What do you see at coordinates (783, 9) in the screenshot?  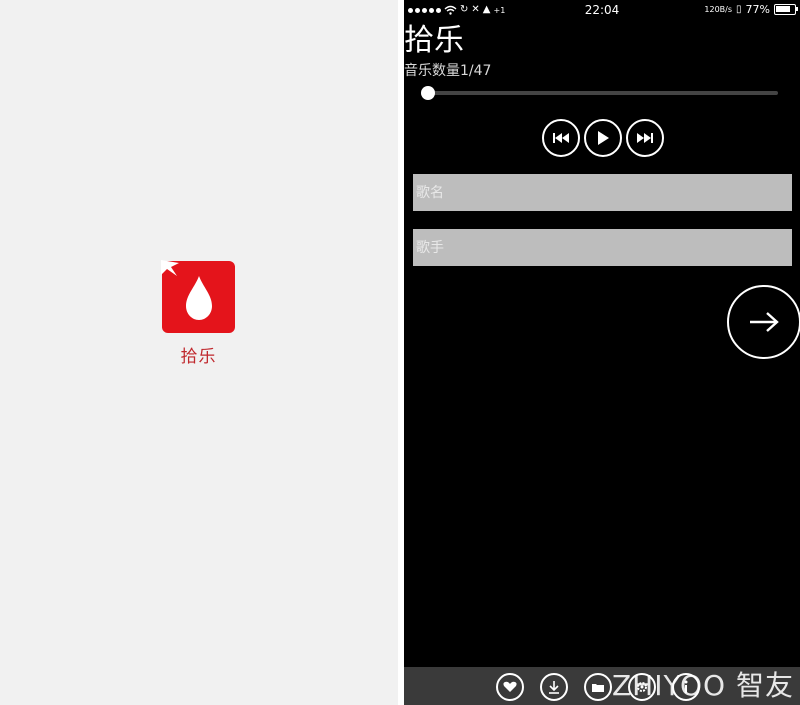 I see `battery-fill` at bounding box center [783, 9].